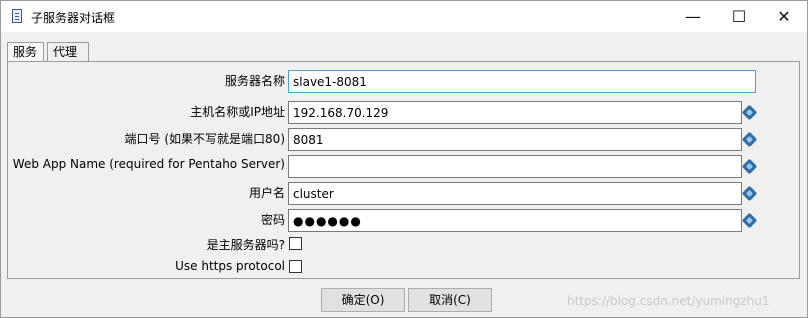 This screenshot has height=318, width=808. Describe the element at coordinates (295, 266) in the screenshot. I see `use-https-checkbox` at that location.